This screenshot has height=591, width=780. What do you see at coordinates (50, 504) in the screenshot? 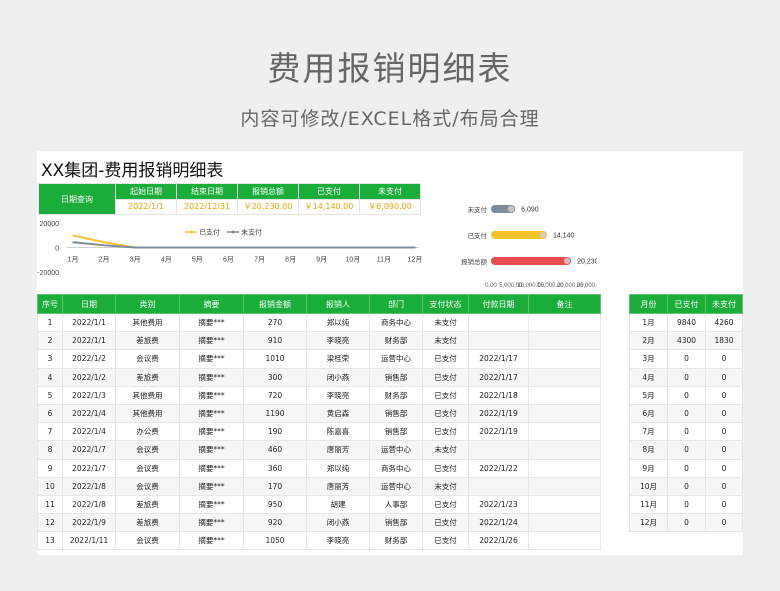
I see `table-cell: 11` at bounding box center [50, 504].